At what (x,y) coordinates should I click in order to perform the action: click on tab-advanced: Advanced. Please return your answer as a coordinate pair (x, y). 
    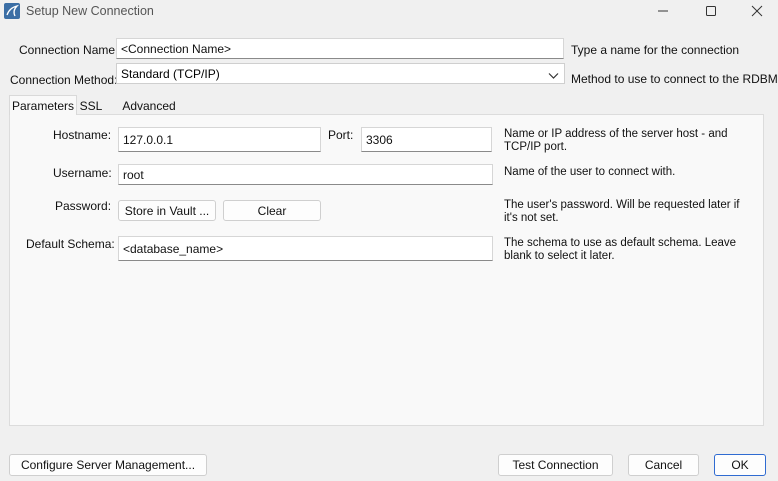
    Looking at the image, I should click on (149, 106).